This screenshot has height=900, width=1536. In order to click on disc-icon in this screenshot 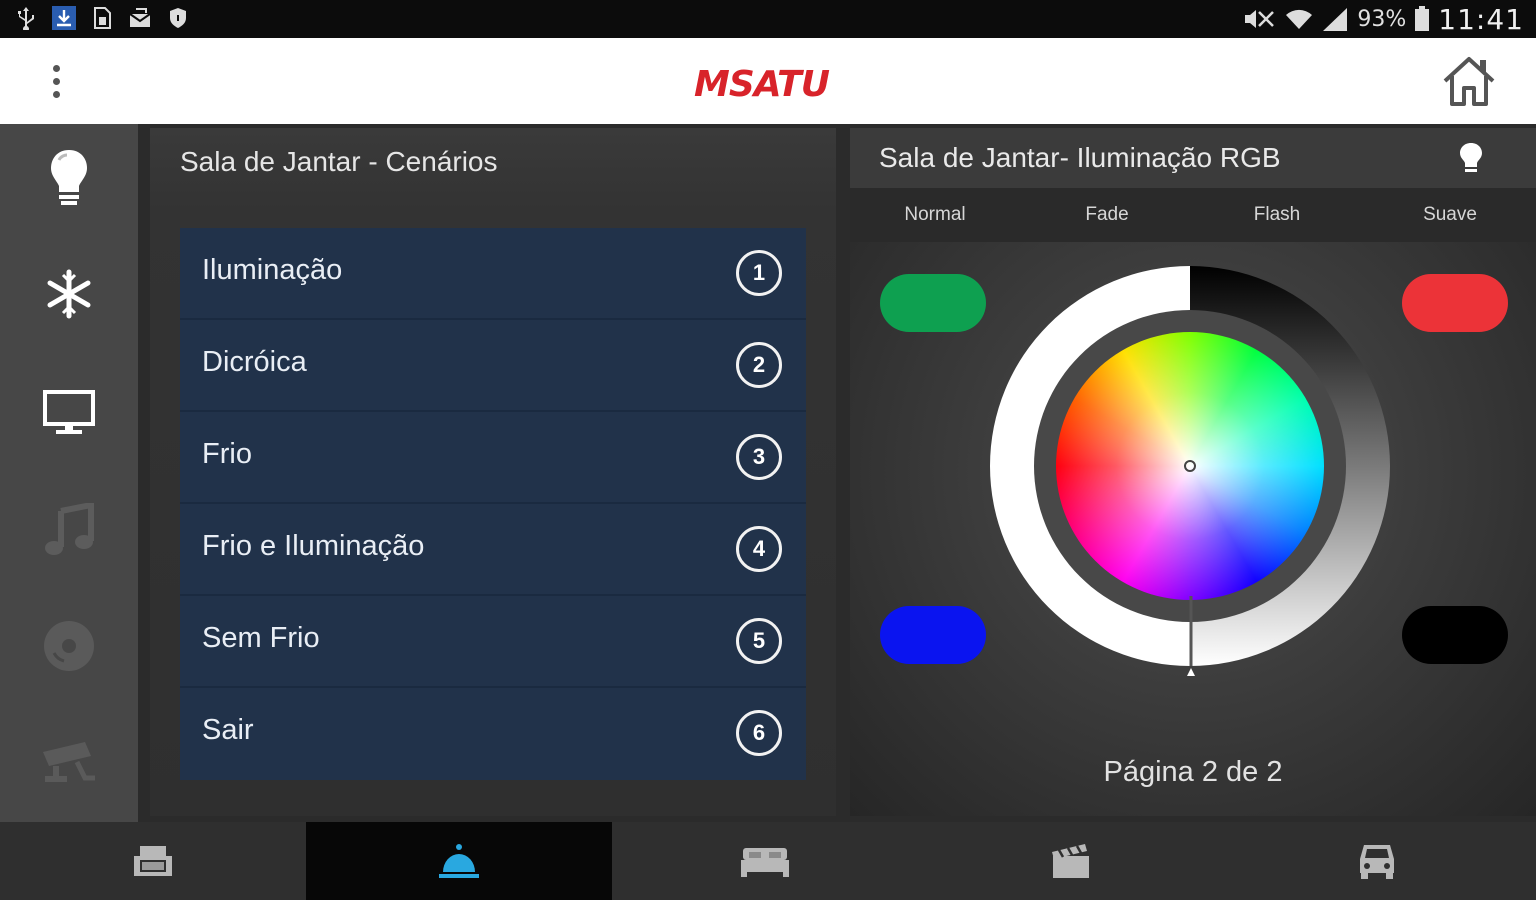, I will do `click(69, 646)`.